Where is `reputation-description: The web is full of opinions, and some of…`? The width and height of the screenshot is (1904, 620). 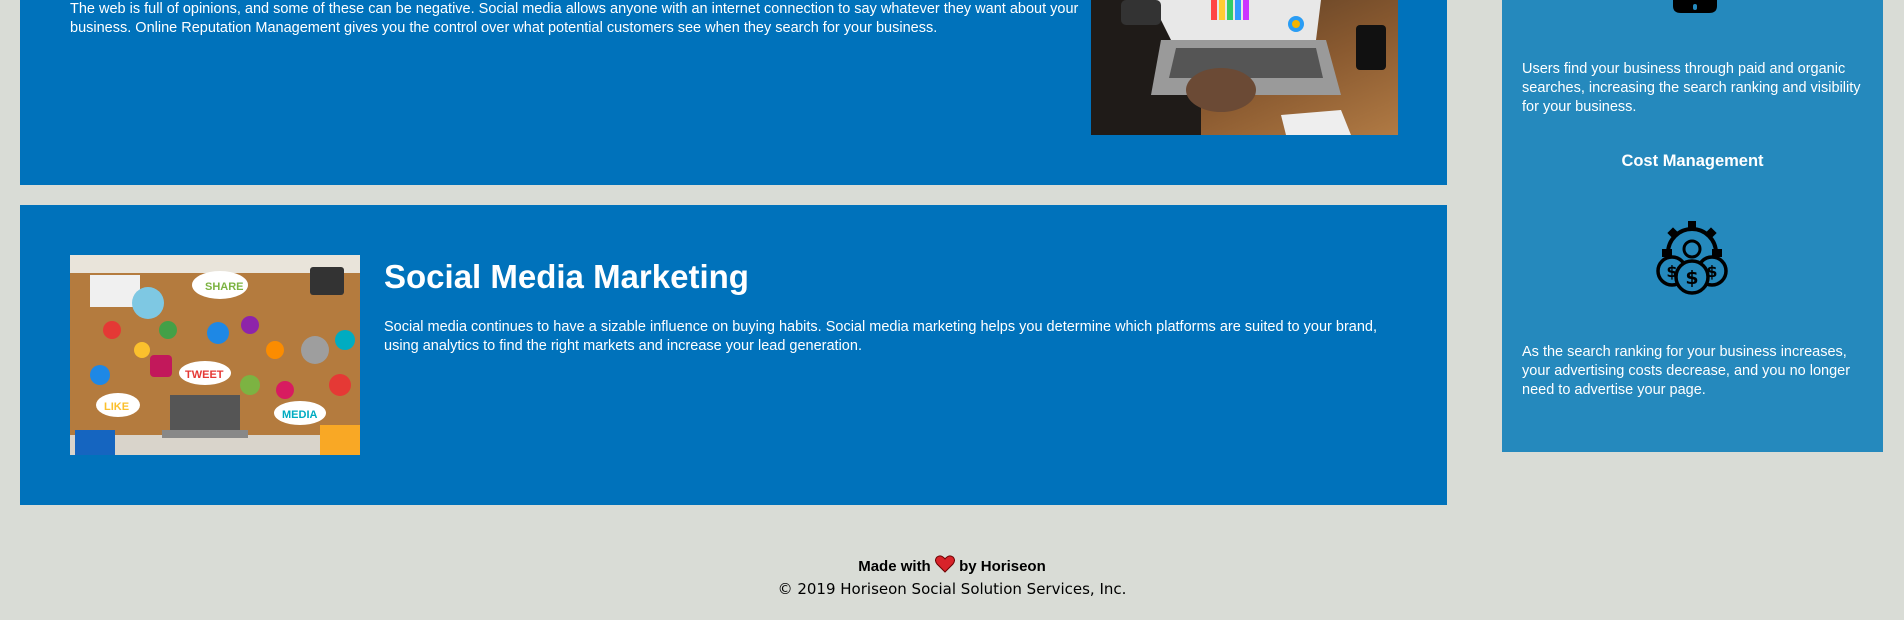 reputation-description: The web is full of opinions, and some of… is located at coordinates (574, 18).